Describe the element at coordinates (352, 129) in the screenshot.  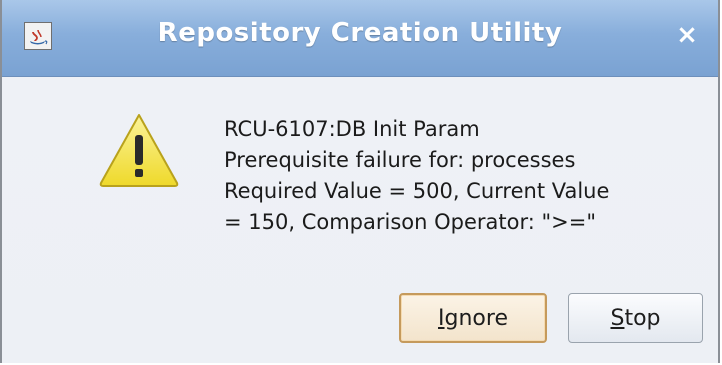
I see `message-line: RCU-6107:DB Init Param` at that location.